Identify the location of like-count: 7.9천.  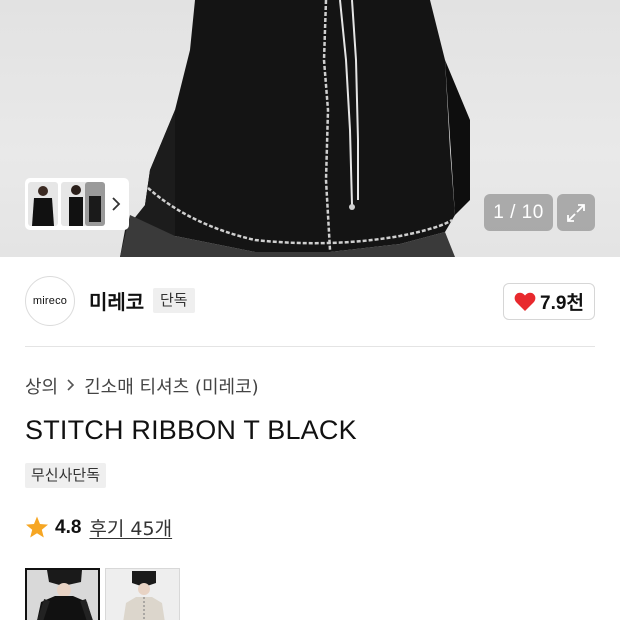
(562, 303).